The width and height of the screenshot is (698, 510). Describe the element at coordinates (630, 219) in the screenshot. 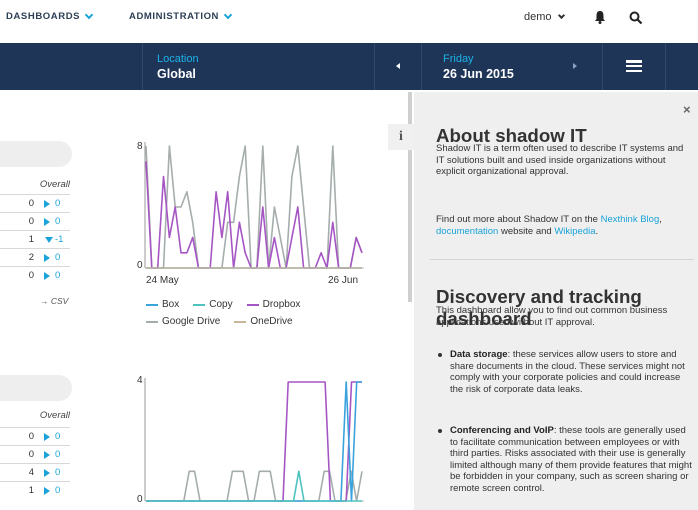

I see `nexthink-blog-link: Nexthink Blog` at that location.